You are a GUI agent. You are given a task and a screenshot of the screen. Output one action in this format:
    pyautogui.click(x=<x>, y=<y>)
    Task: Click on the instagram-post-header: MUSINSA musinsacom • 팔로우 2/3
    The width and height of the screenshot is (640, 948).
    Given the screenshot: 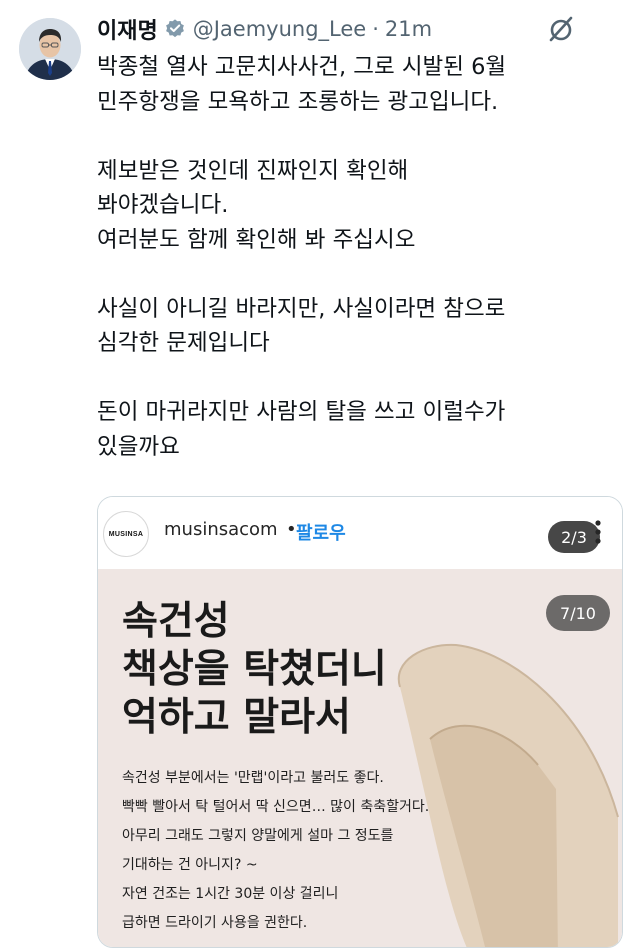 What is the action you would take?
    pyautogui.click(x=360, y=533)
    